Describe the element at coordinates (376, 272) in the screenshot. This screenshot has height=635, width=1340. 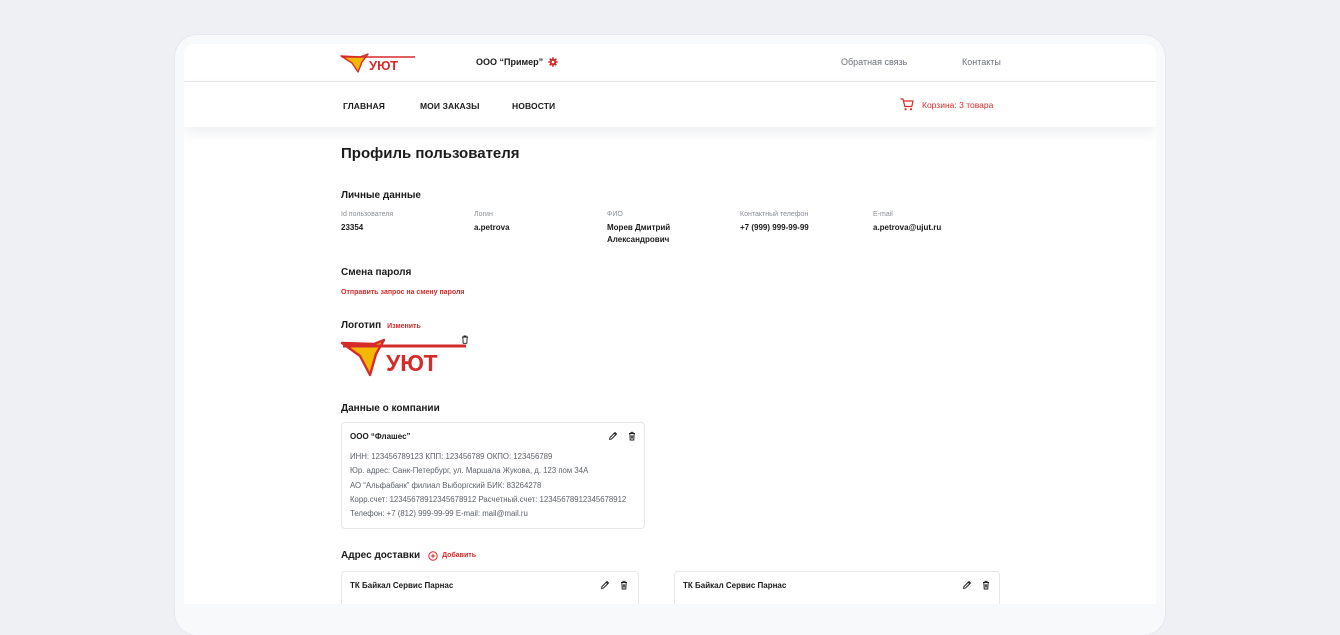
I see `password-heading: Смена пароля` at that location.